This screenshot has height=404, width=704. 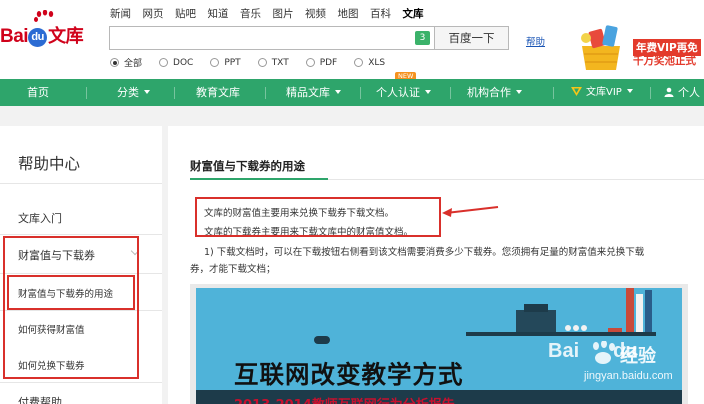 I want to click on radio-all: 全部, so click(x=126, y=62).